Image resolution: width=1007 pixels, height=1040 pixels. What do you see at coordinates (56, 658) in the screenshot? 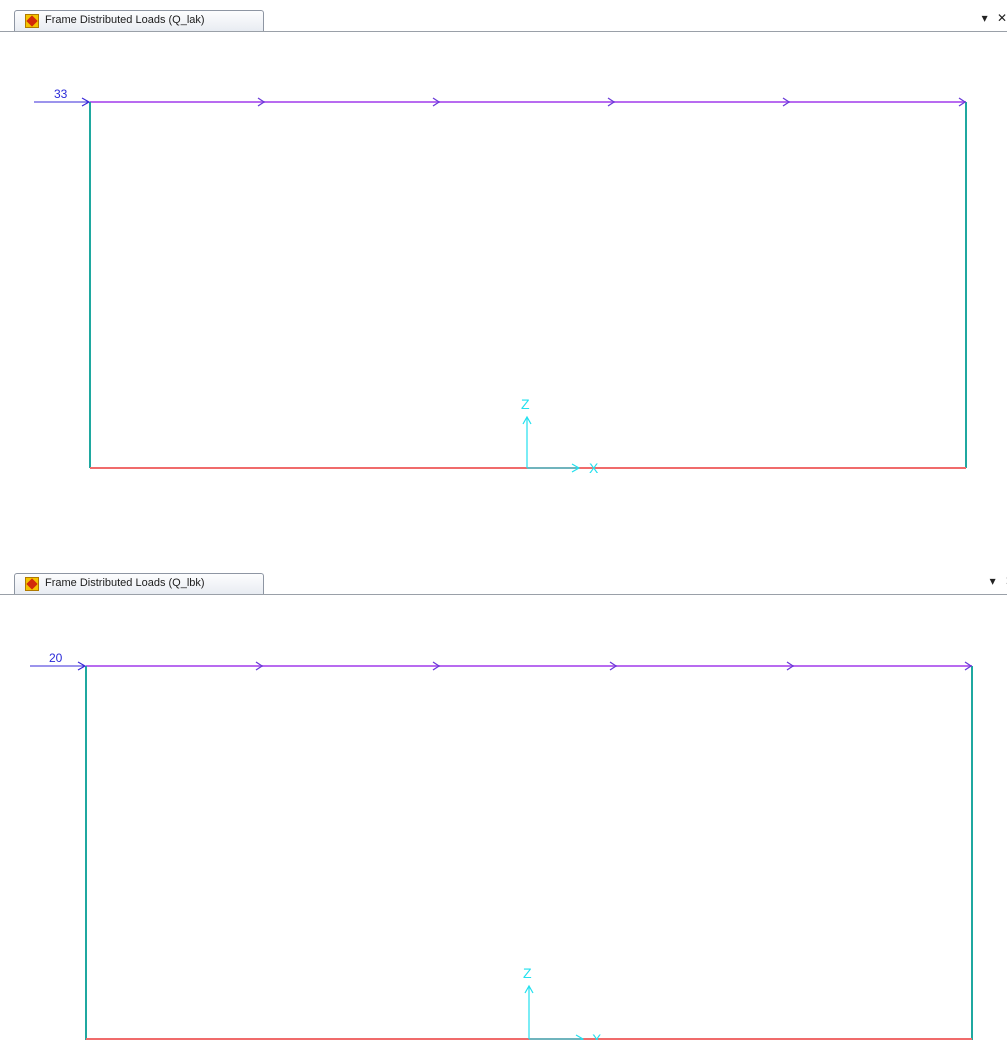
I see `load-value-label: 20` at bounding box center [56, 658].